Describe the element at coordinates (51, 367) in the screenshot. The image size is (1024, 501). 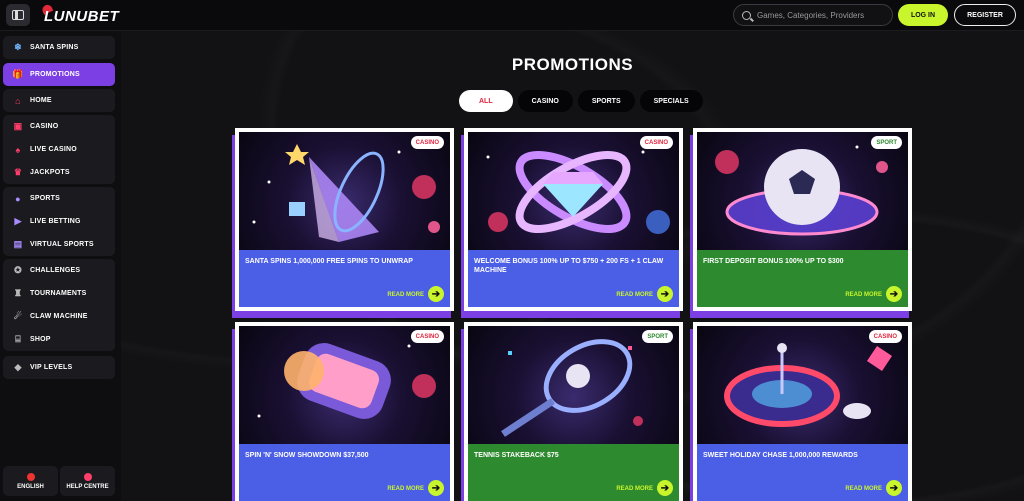
I see `sidebar-item-label: VIP LEVELS` at that location.